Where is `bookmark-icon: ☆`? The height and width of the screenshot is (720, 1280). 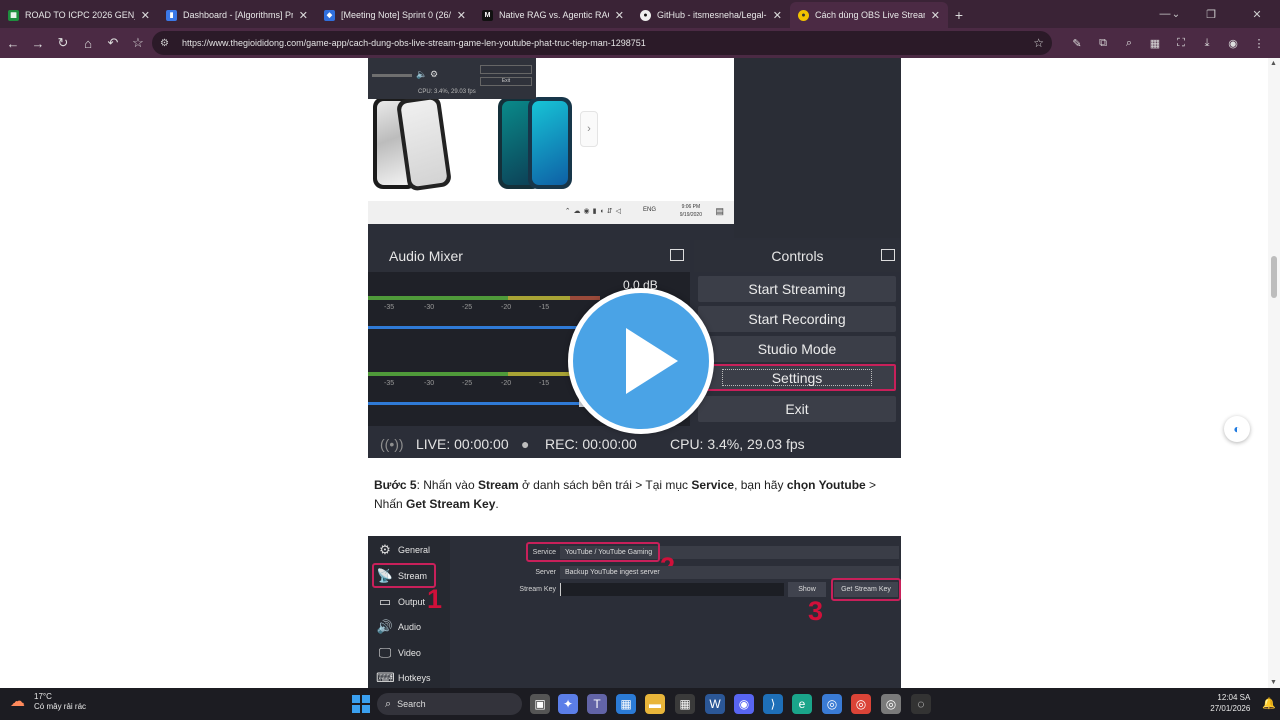
bookmark-icon: ☆ is located at coordinates (1038, 43).